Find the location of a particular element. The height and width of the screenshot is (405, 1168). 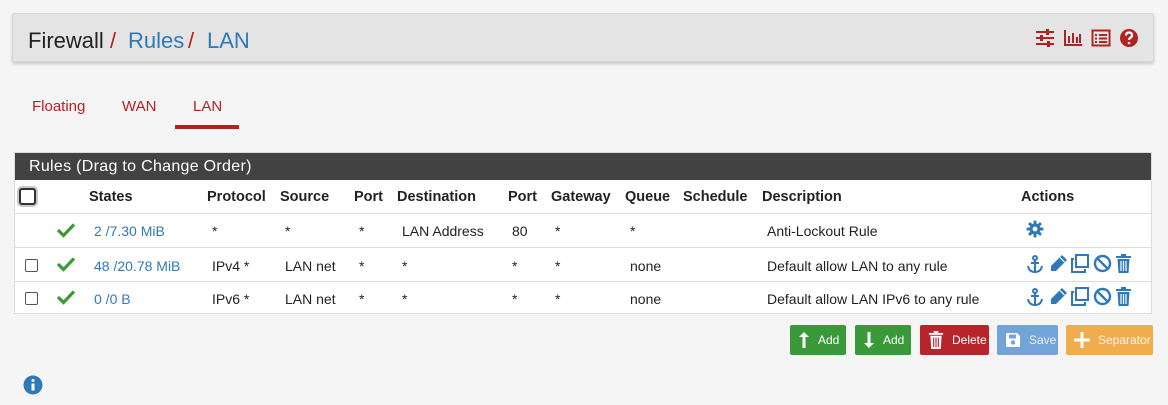

delete-button: Delete is located at coordinates (954, 340).